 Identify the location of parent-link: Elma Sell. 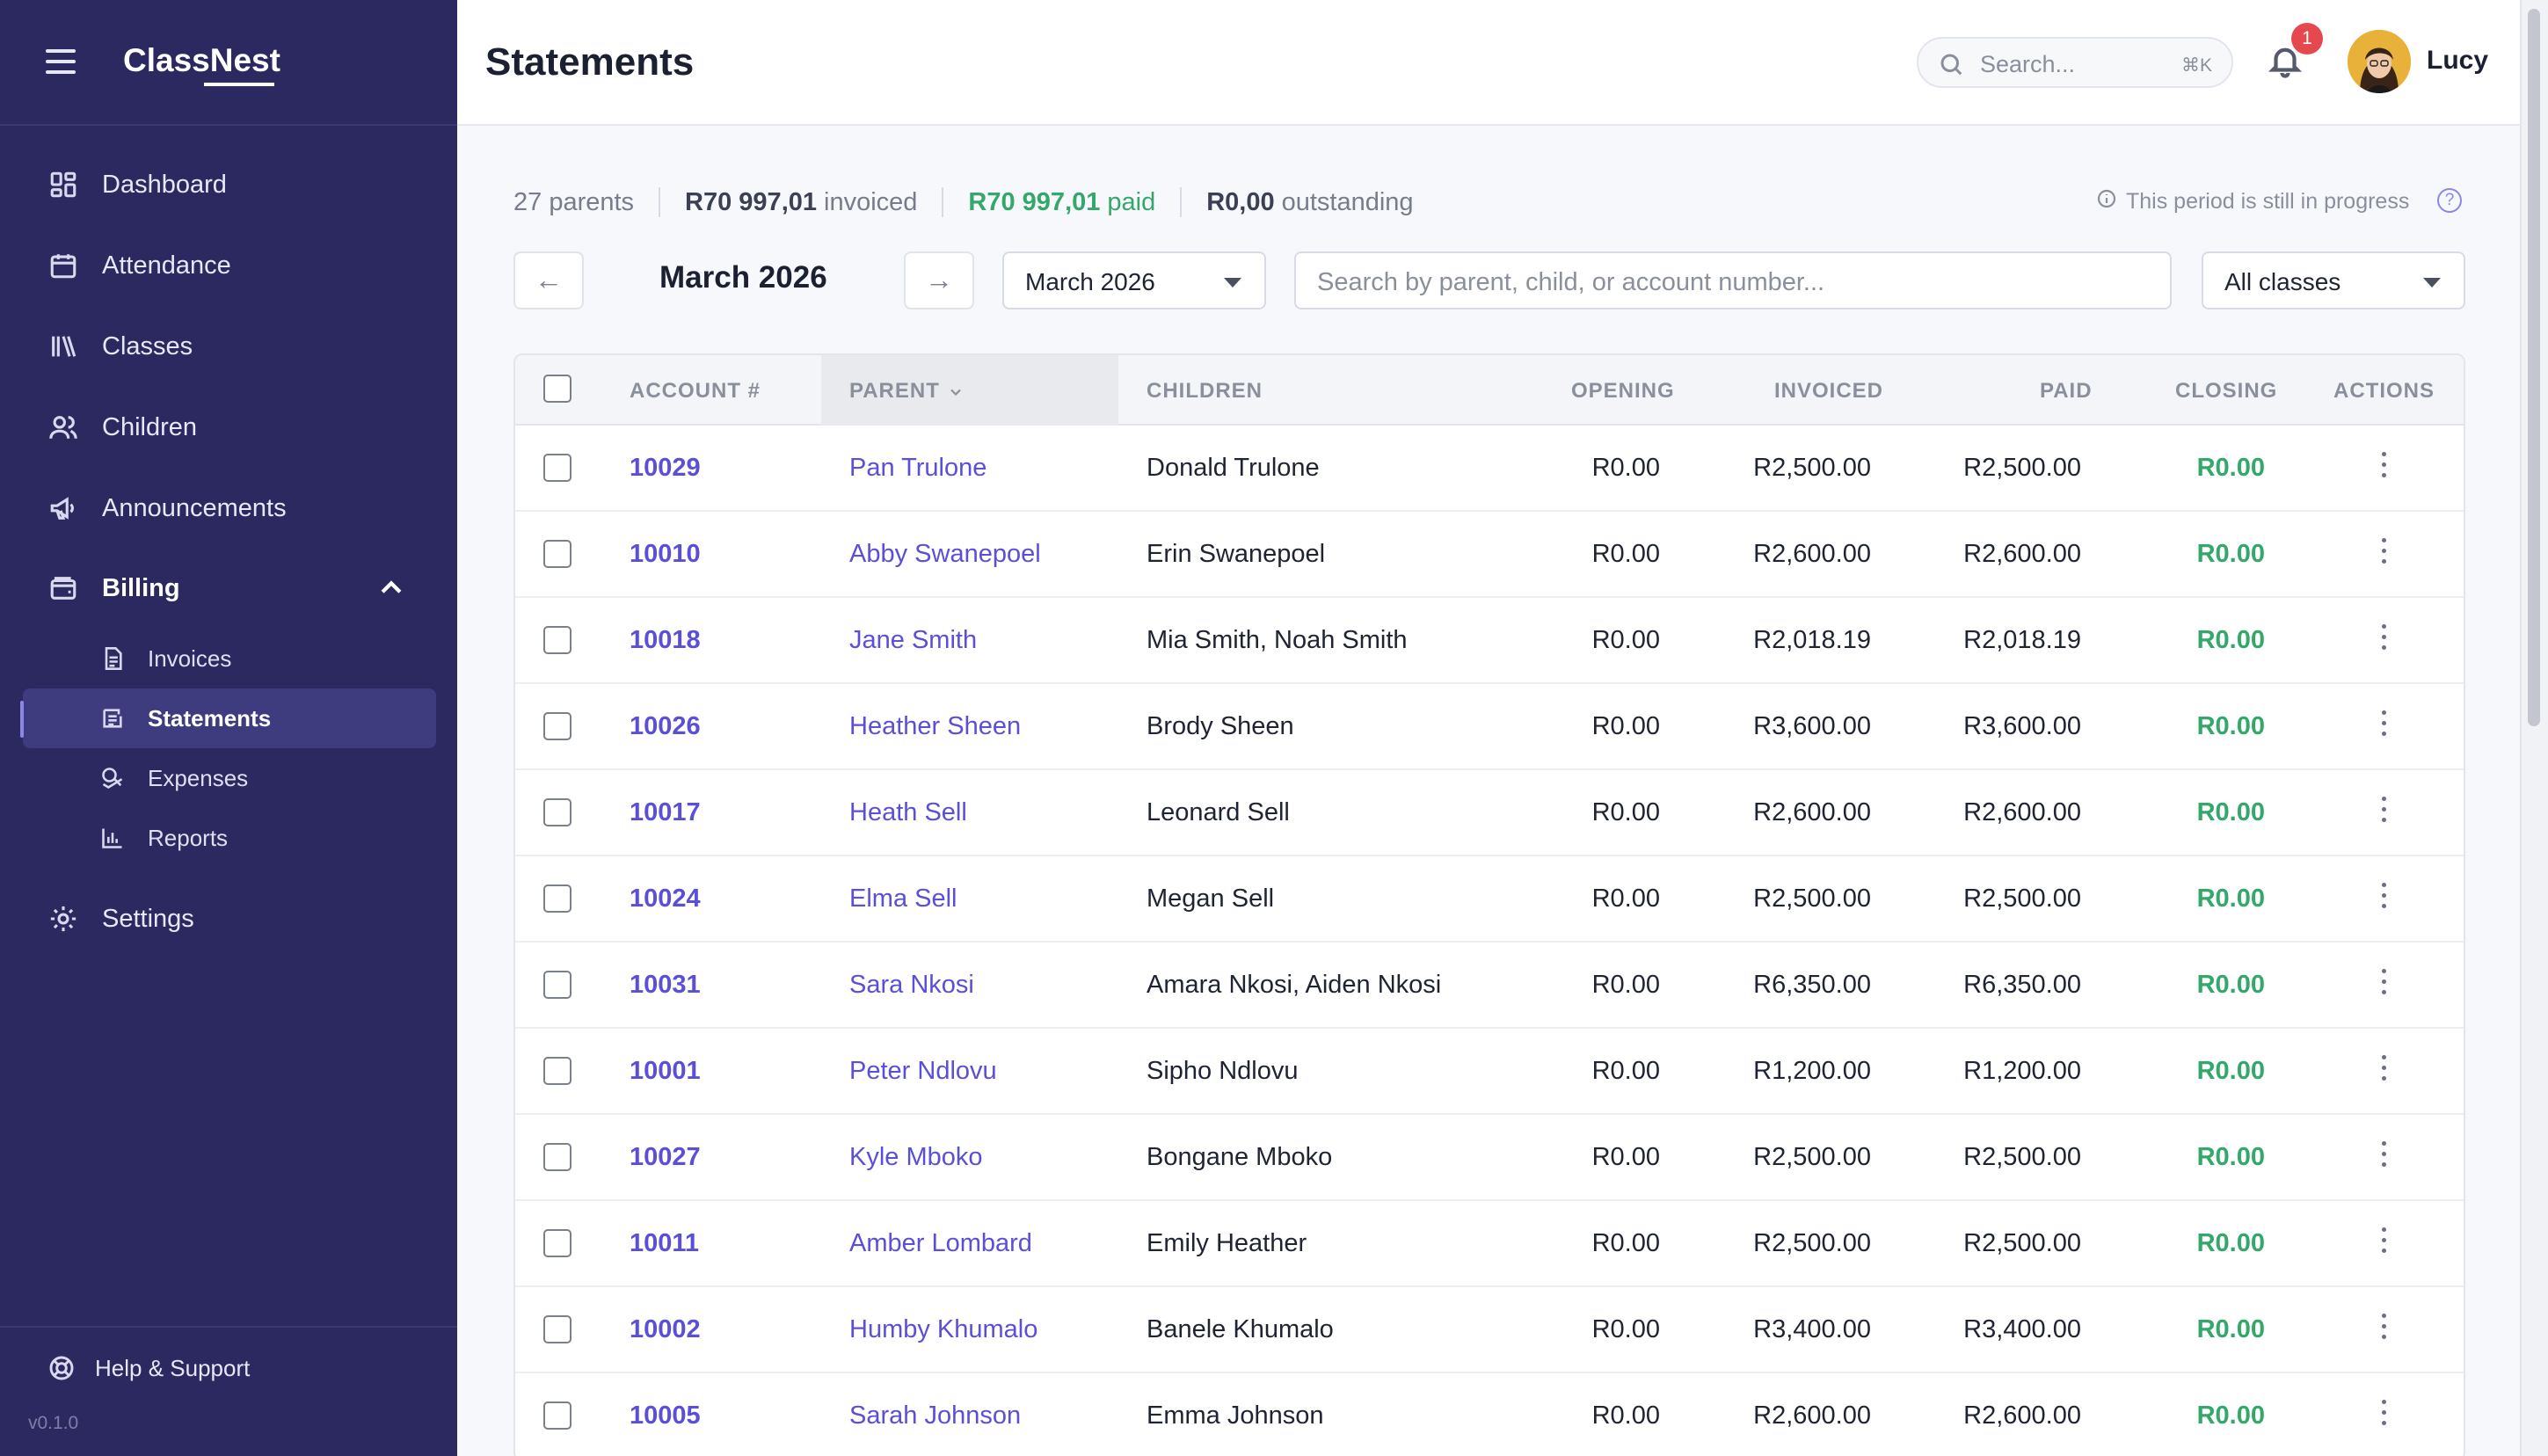
(903, 899).